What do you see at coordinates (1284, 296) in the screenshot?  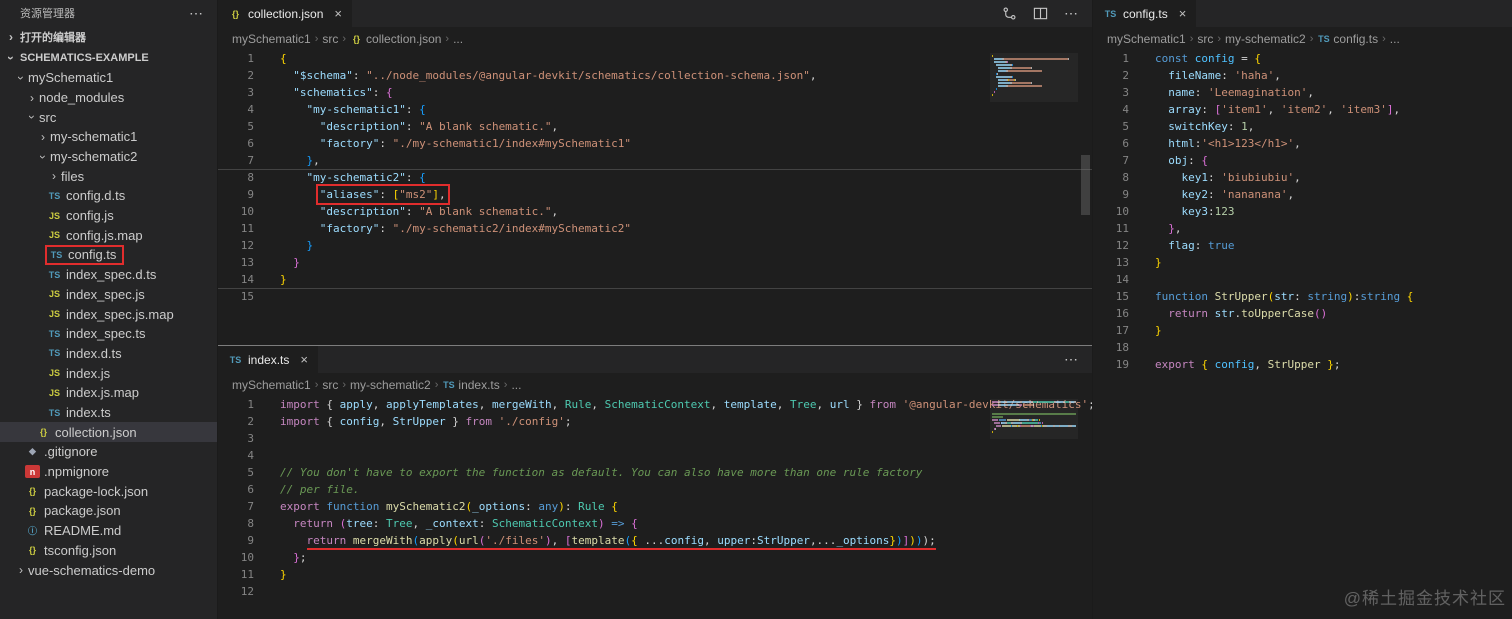 I see `code-line: function StrUpper(str: string):string {` at bounding box center [1284, 296].